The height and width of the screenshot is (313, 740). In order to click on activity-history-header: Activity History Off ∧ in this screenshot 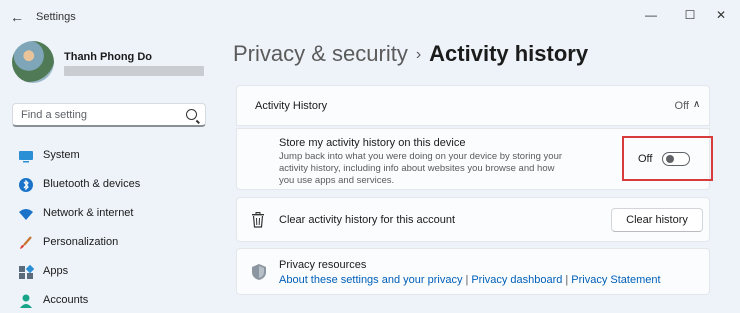, I will do `click(473, 105)`.